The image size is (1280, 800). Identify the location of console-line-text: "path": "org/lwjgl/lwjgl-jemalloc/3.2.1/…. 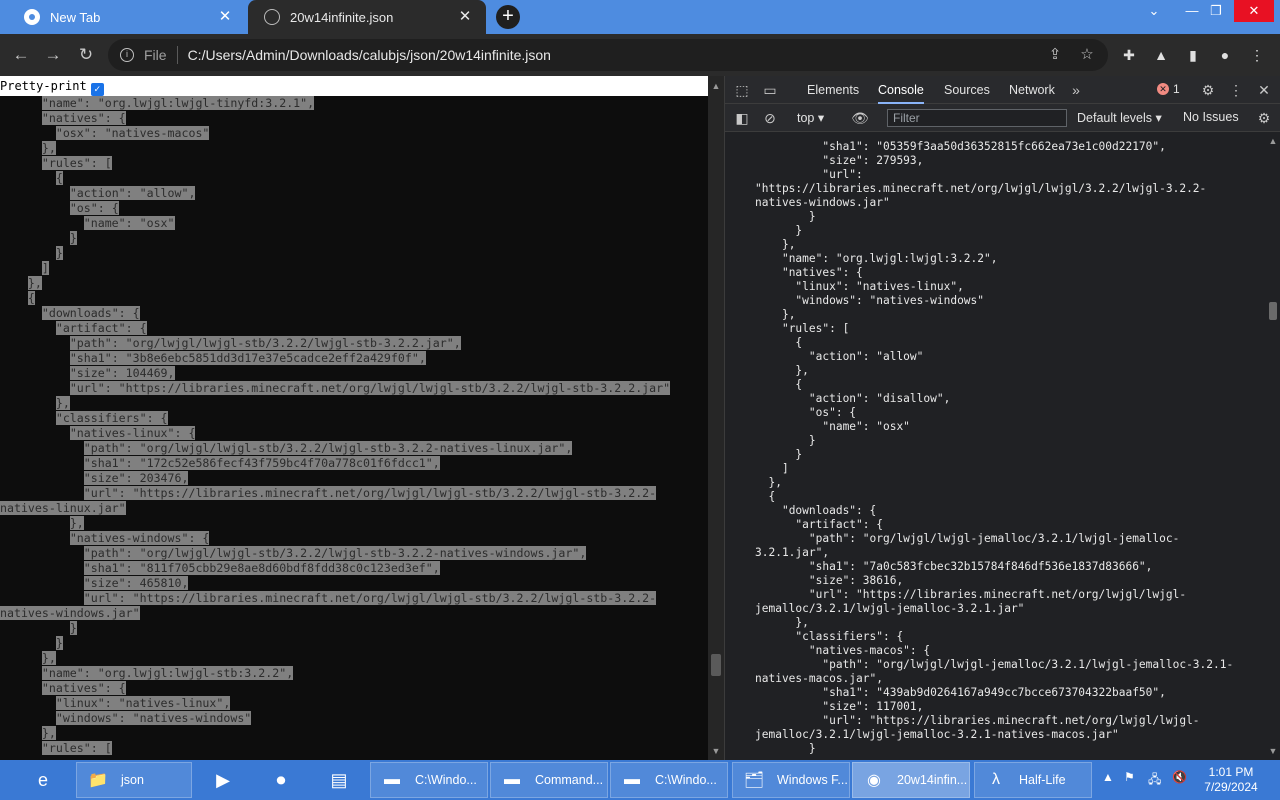
(1028, 664).